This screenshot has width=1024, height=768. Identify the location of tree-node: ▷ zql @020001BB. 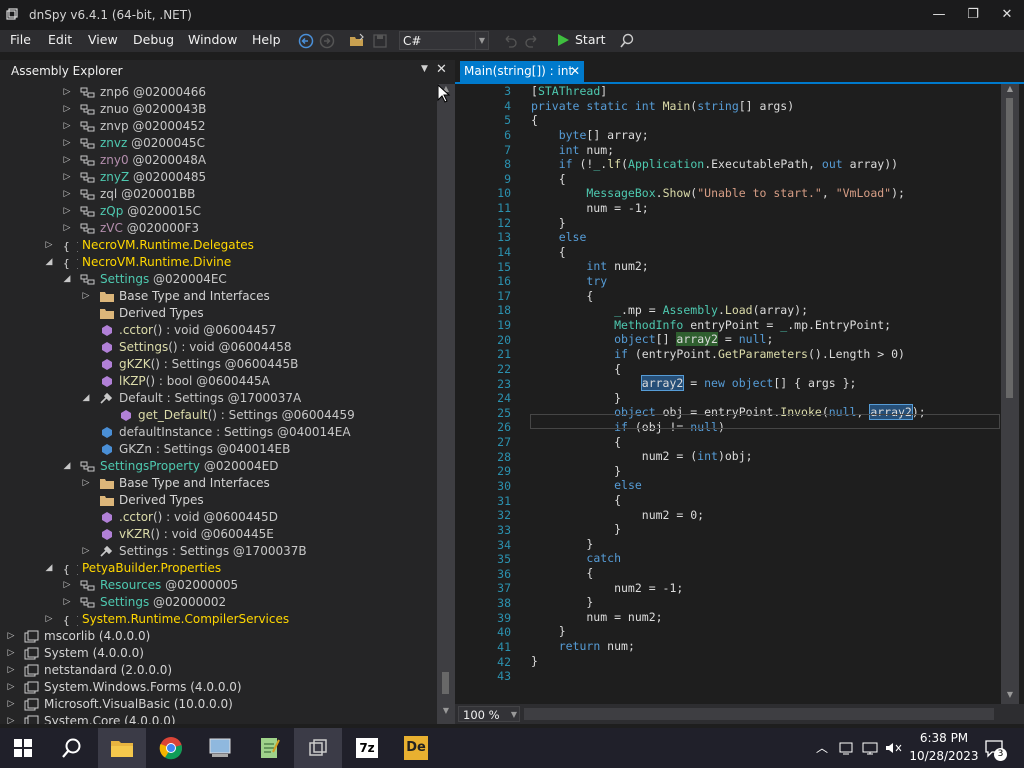
(218, 194).